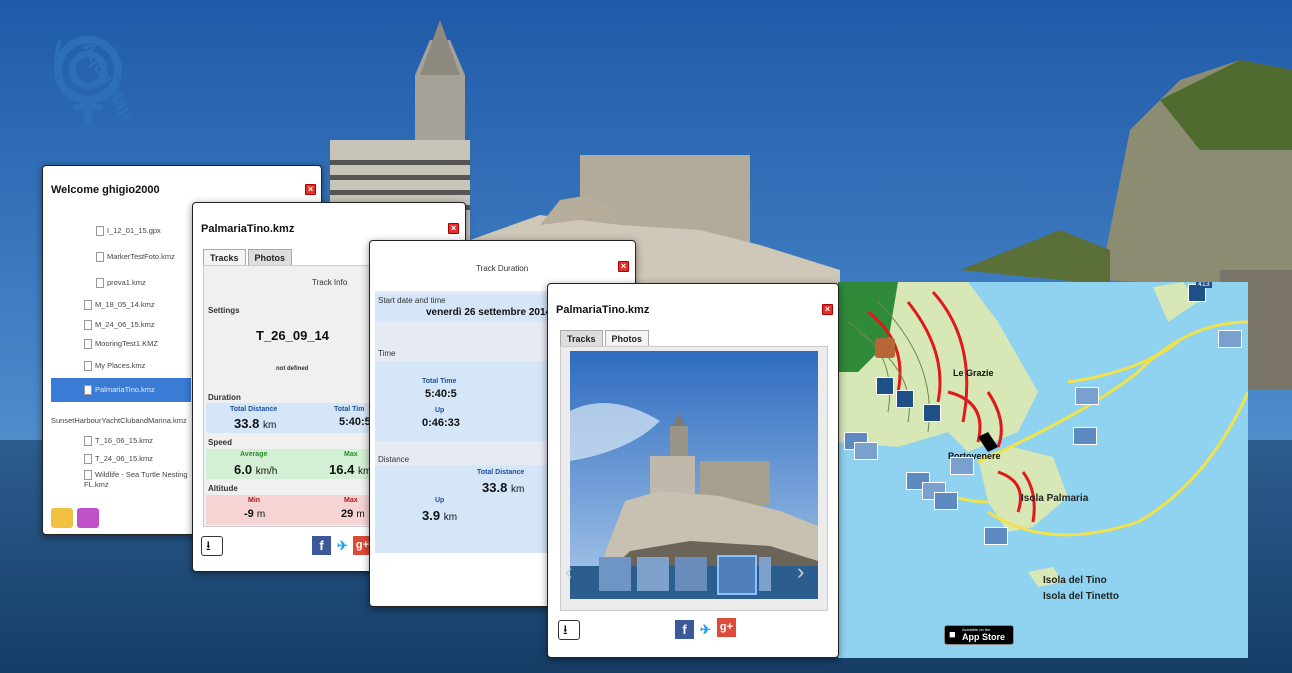 The image size is (1292, 673). I want to click on add-place-button, so click(88, 518).